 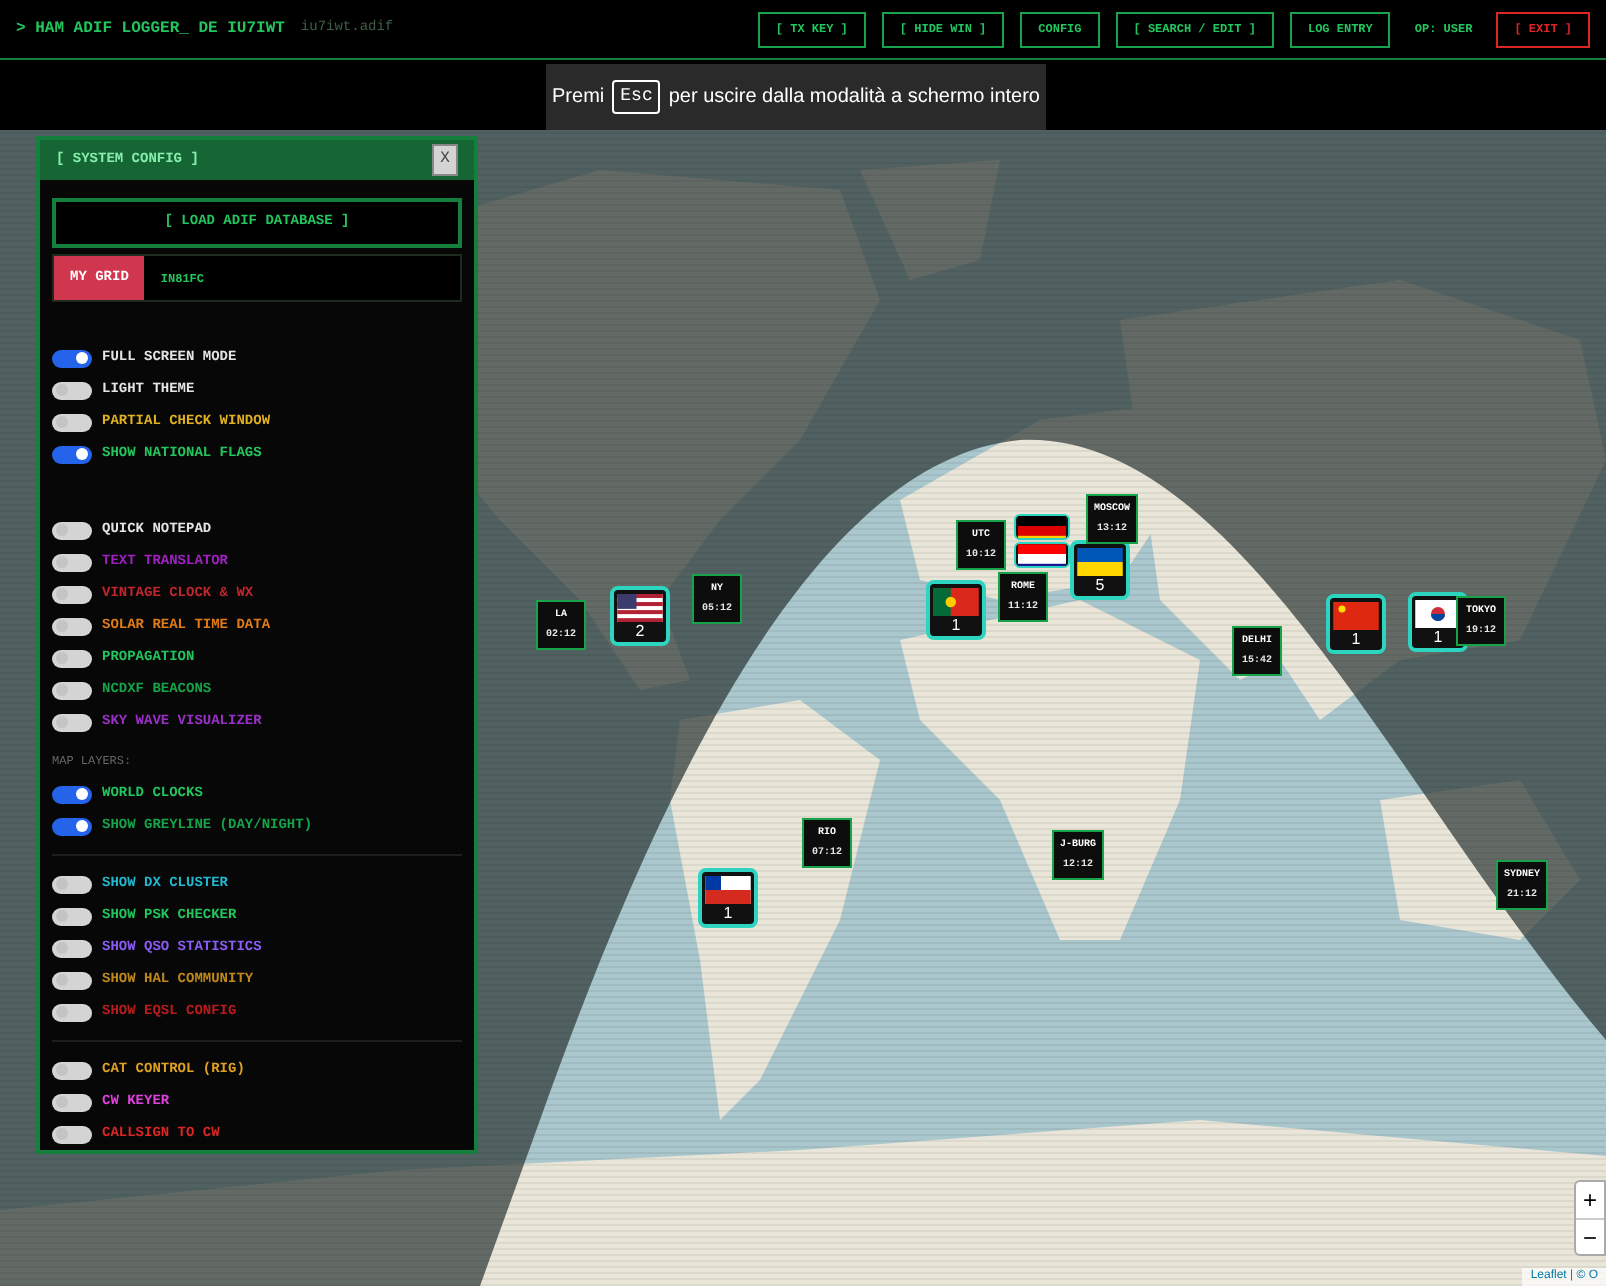 What do you see at coordinates (578, 98) in the screenshot?
I see `notice-text: Premi` at bounding box center [578, 98].